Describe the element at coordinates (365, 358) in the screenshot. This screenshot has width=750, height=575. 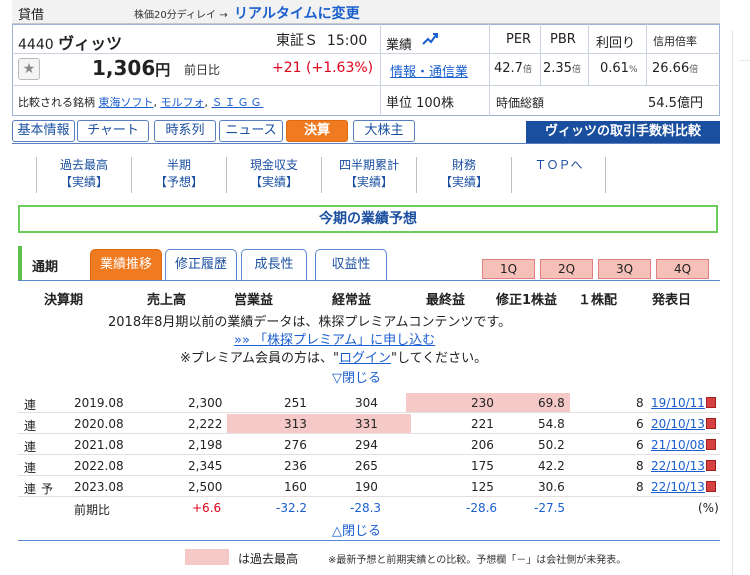
I see `login-link: ログイン` at that location.